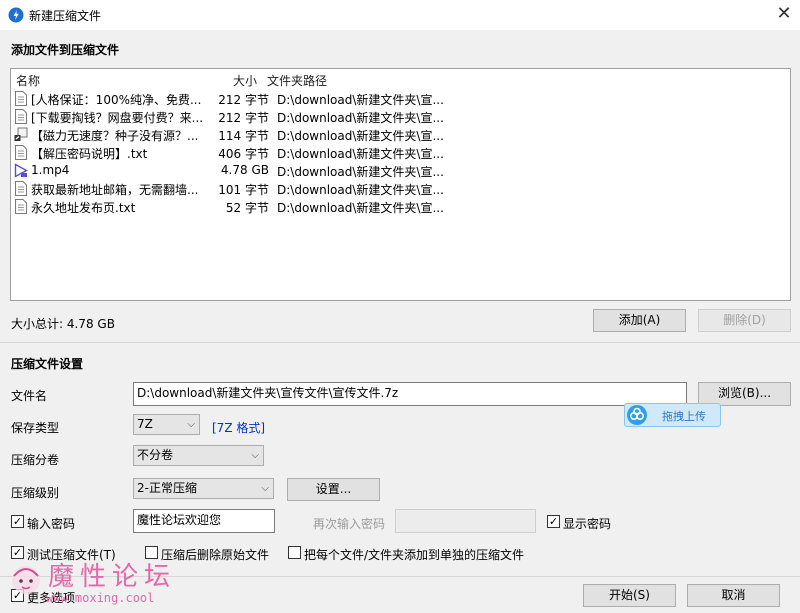  Describe the element at coordinates (29, 396) in the screenshot. I see `filename-label: 文件名` at that location.